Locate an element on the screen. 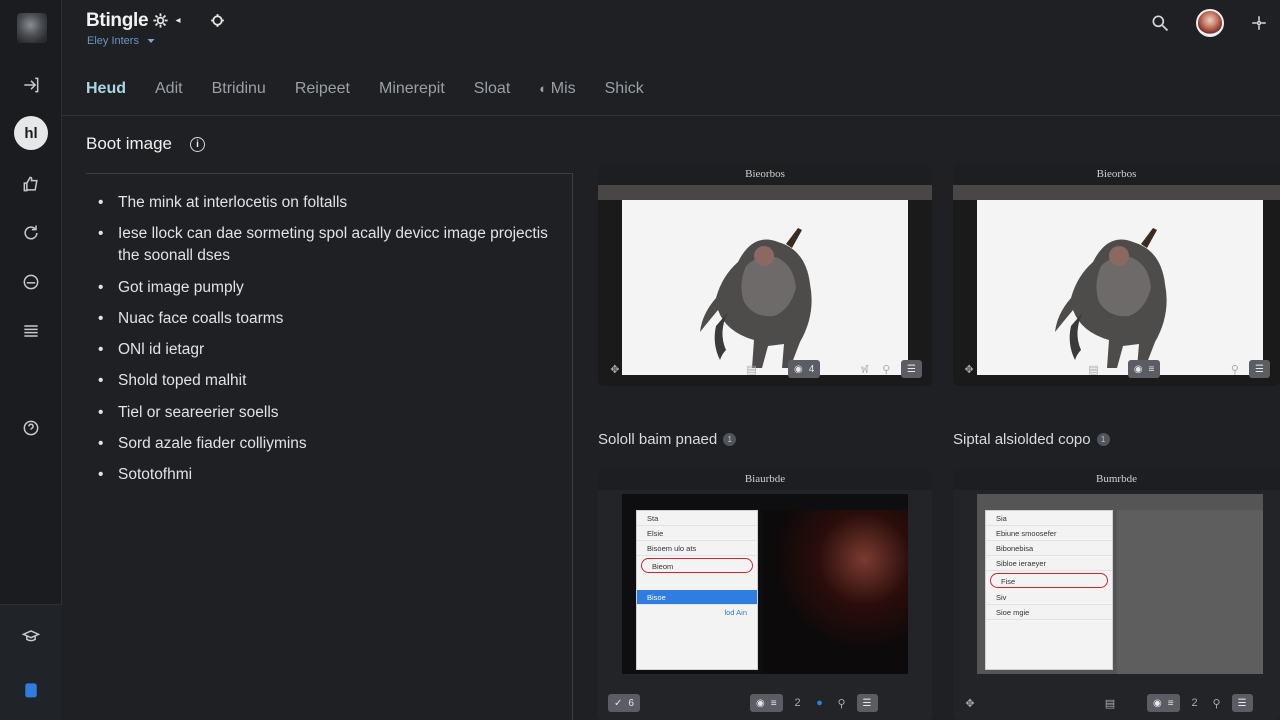 Image resolution: width=1280 pixels, height=720 pixels. thumbs-up-icon is located at coordinates (31, 184).